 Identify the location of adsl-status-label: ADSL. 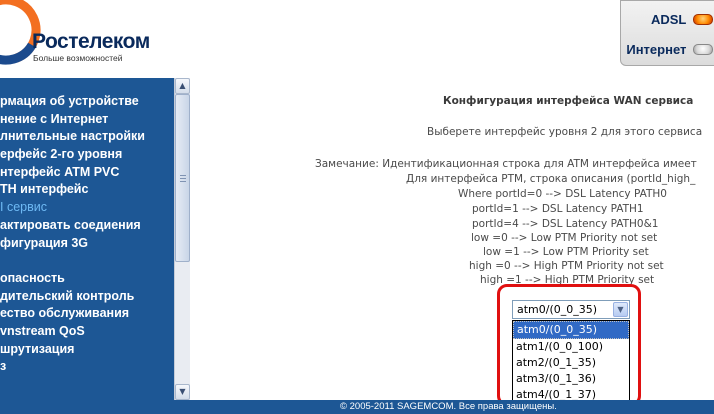
(668, 20).